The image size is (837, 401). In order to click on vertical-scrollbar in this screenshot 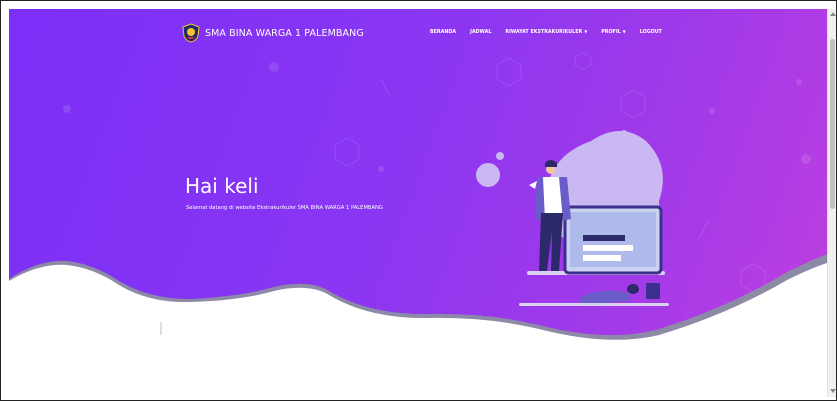, I will do `click(831, 203)`.